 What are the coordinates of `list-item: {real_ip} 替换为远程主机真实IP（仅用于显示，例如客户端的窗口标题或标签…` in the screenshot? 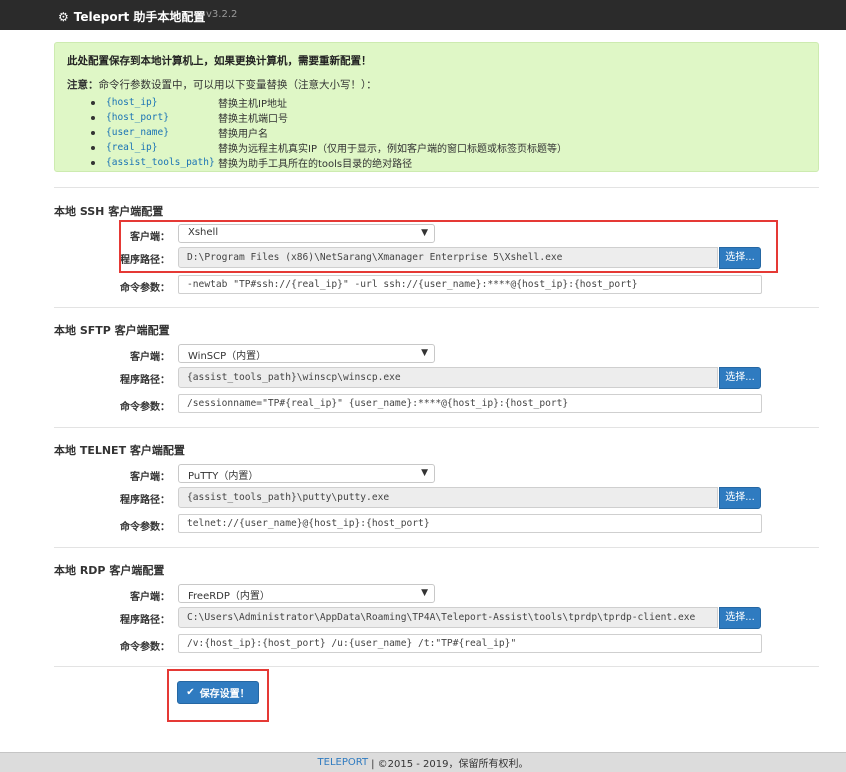 It's located at (448, 147).